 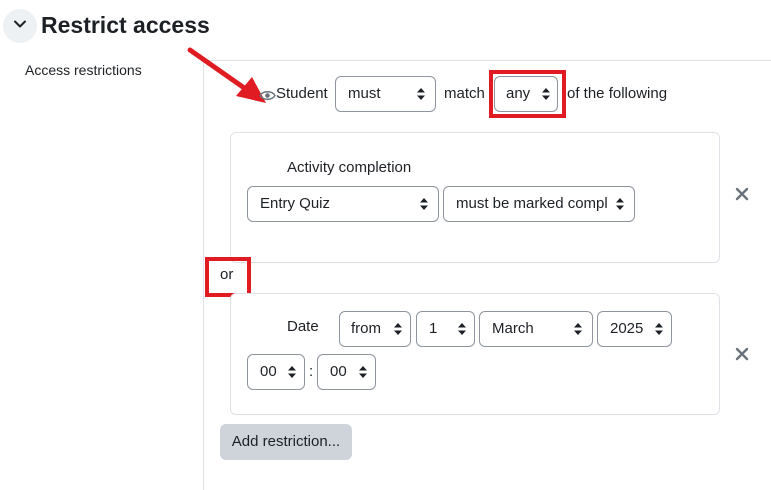 What do you see at coordinates (627, 328) in the screenshot?
I see `year-value: 2025` at bounding box center [627, 328].